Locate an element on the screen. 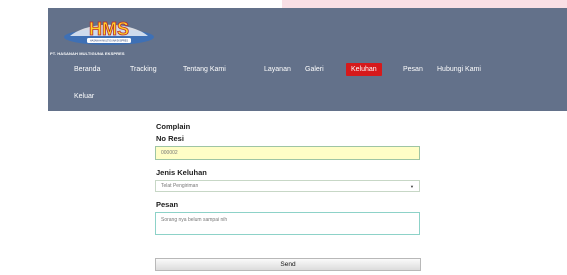 This screenshot has width=567, height=275. no-resi-value: 000002 is located at coordinates (169, 153).